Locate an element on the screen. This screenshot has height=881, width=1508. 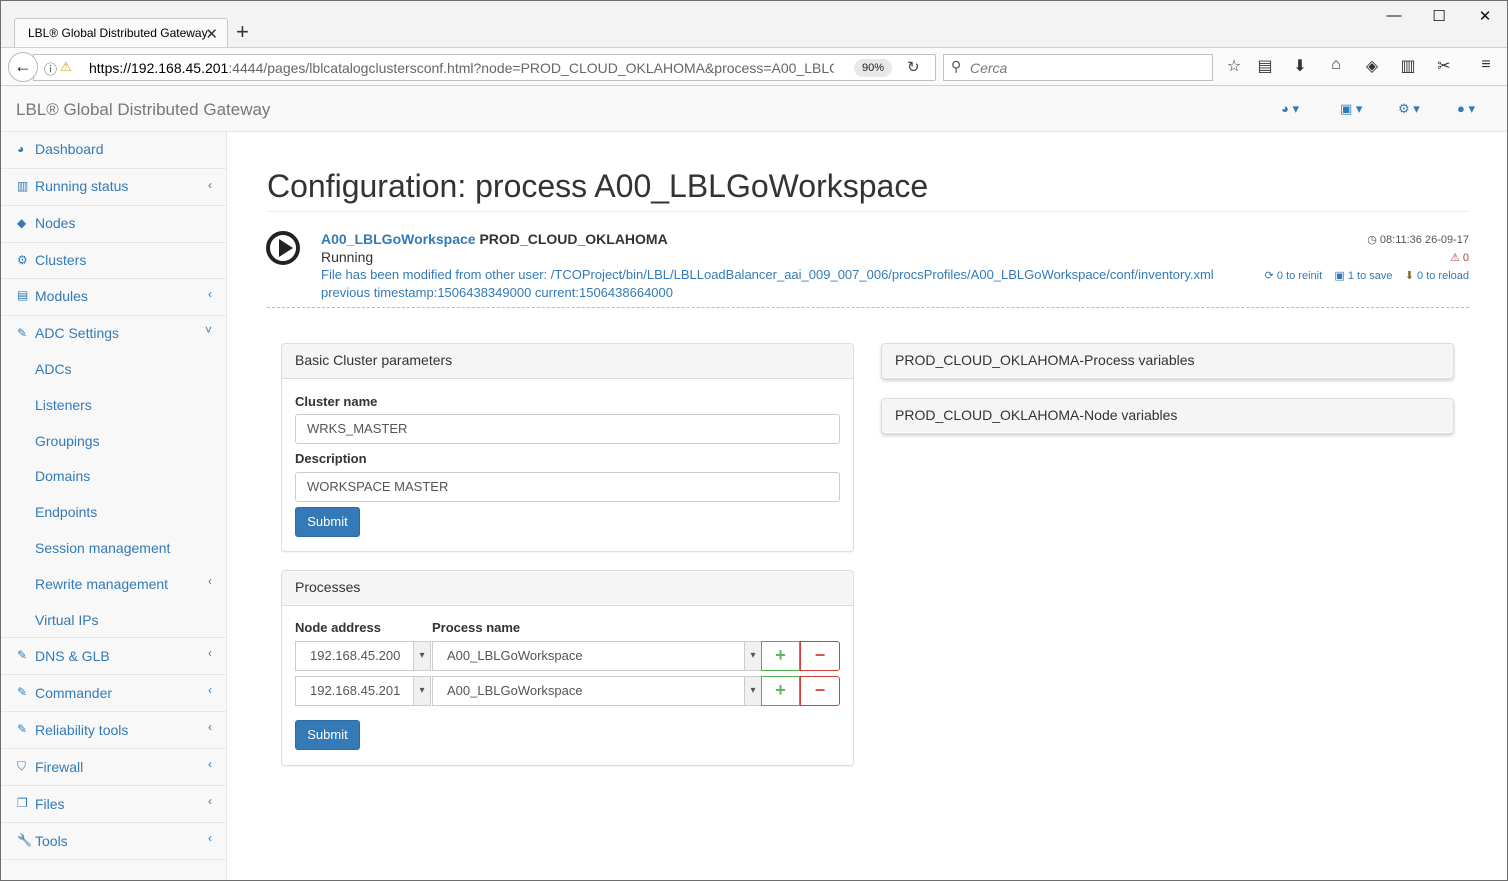
minimize-icon: — is located at coordinates (1394, 15).